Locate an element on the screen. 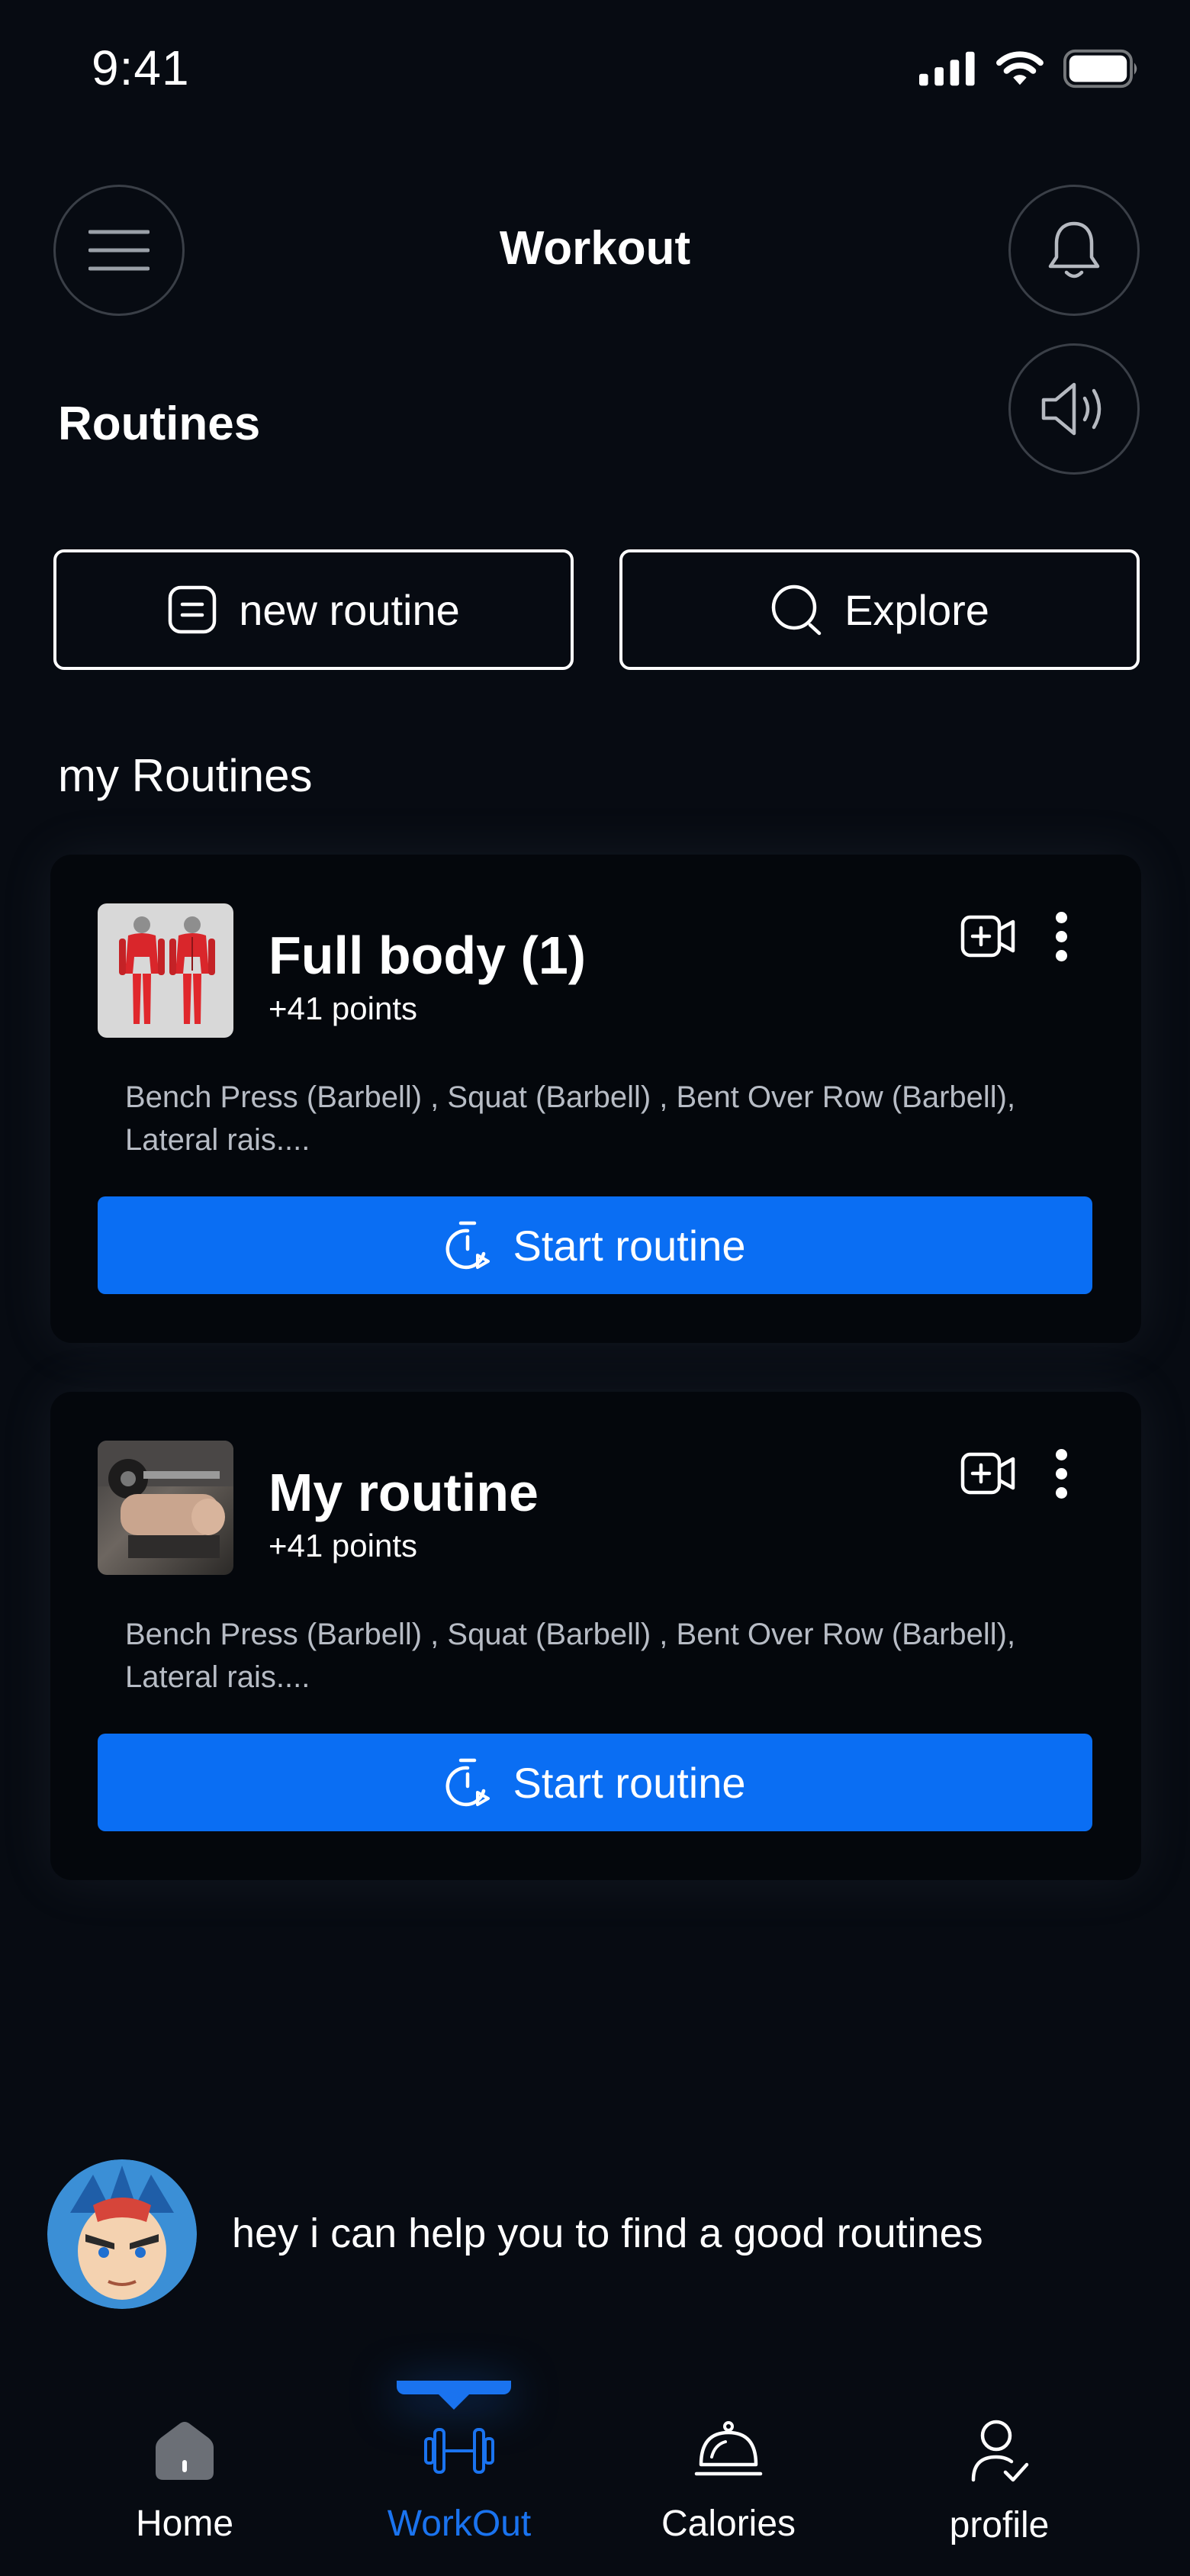  nav-item-profile: profile is located at coordinates (999, 2491).